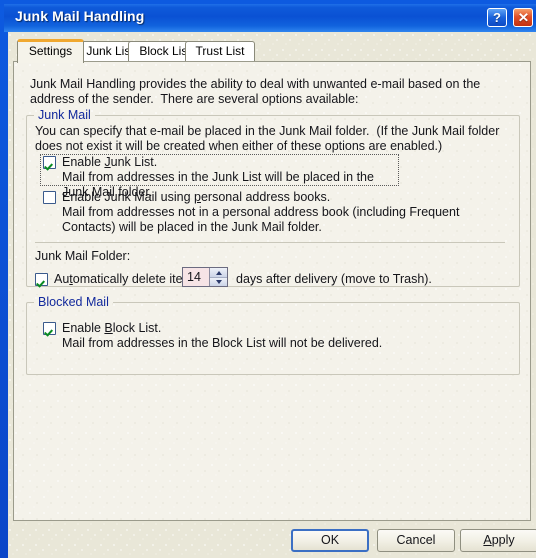 This screenshot has width=536, height=558. What do you see at coordinates (64, 115) in the screenshot?
I see `junk-mail-group-legend: Junk Mail` at bounding box center [64, 115].